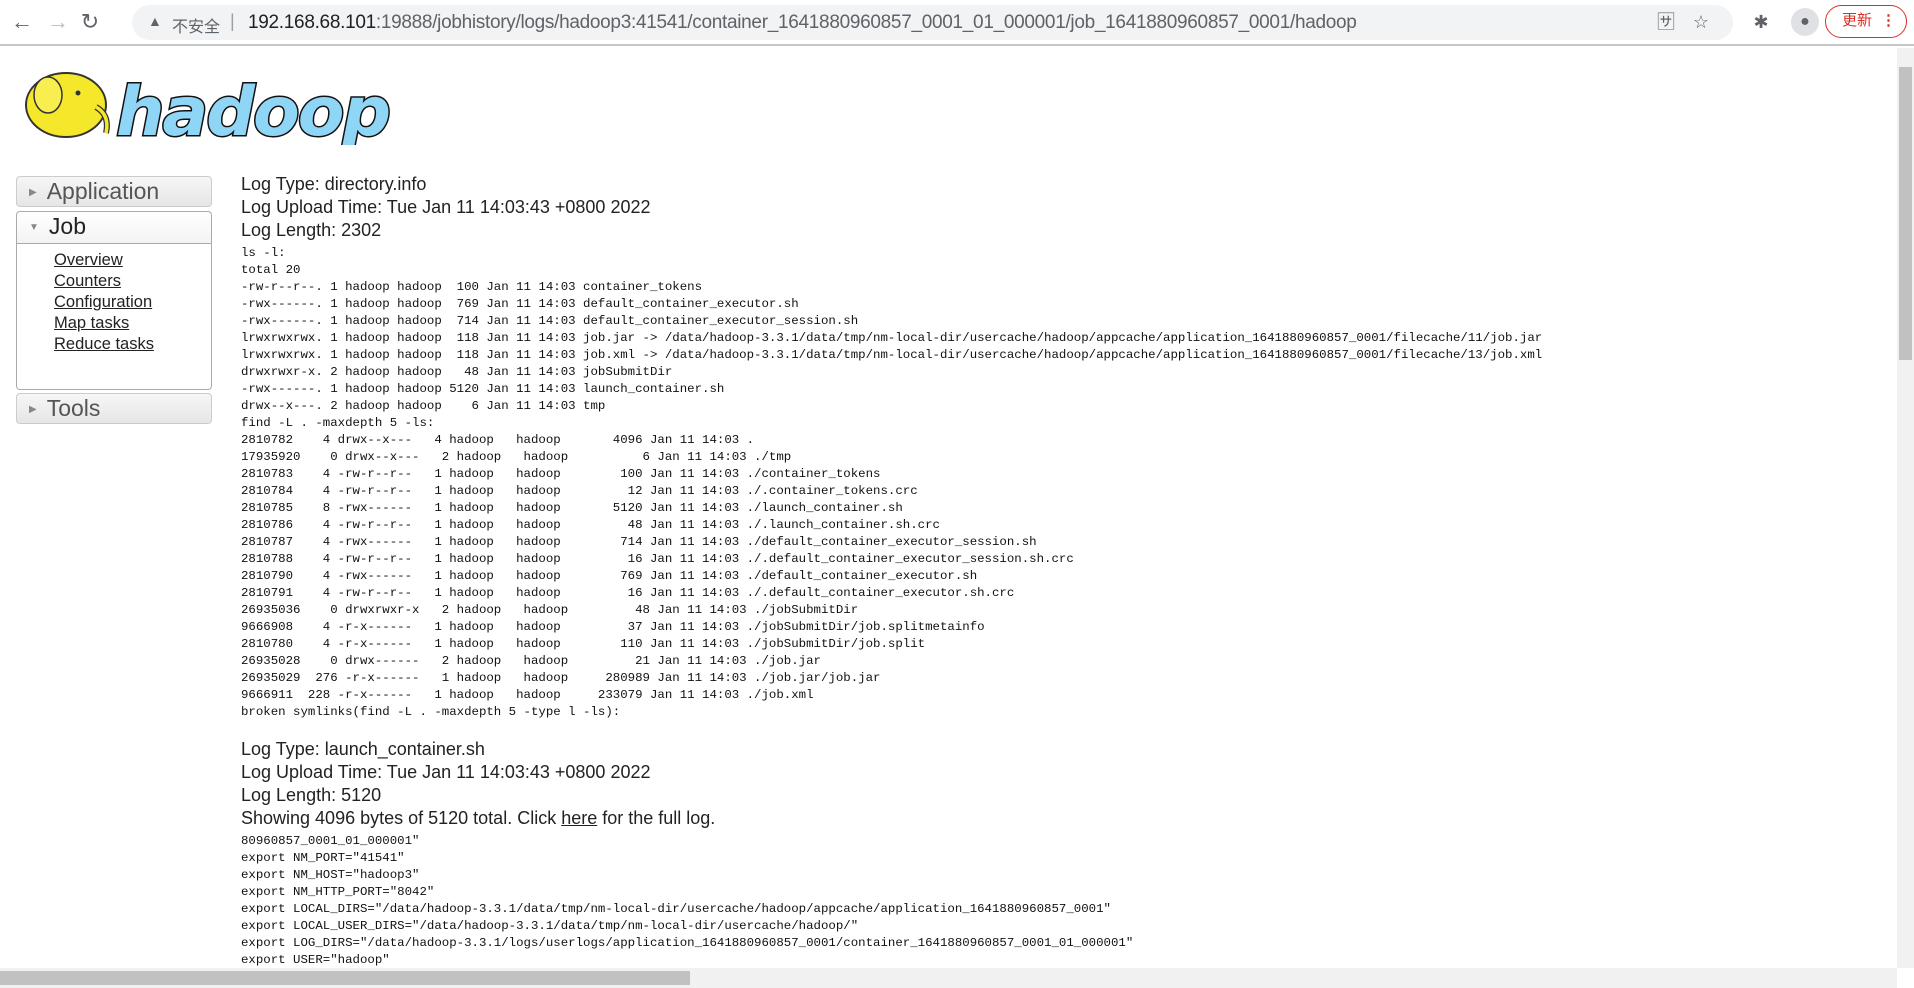 The image size is (1914, 988). What do you see at coordinates (155, 21) in the screenshot?
I see `warning-icon: ▲` at bounding box center [155, 21].